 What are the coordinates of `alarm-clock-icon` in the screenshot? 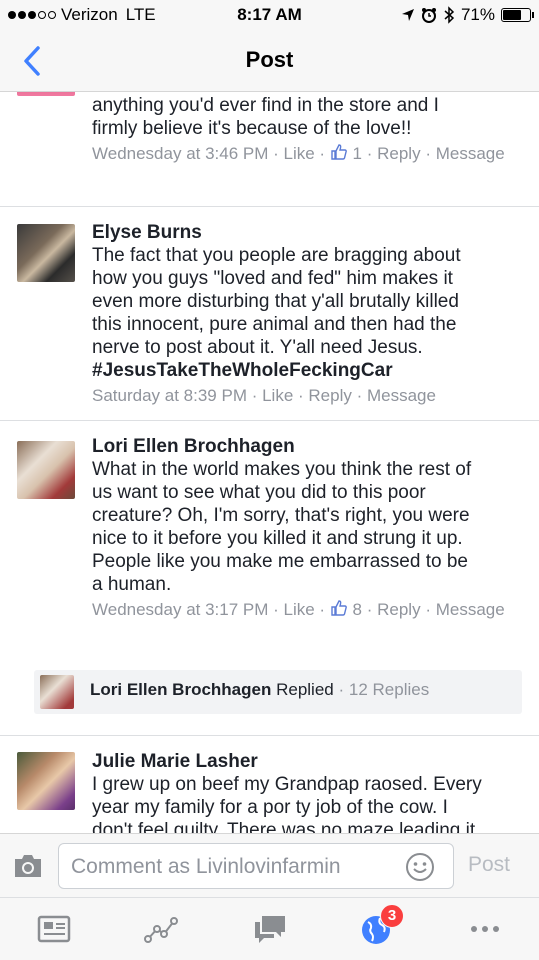 It's located at (428, 15).